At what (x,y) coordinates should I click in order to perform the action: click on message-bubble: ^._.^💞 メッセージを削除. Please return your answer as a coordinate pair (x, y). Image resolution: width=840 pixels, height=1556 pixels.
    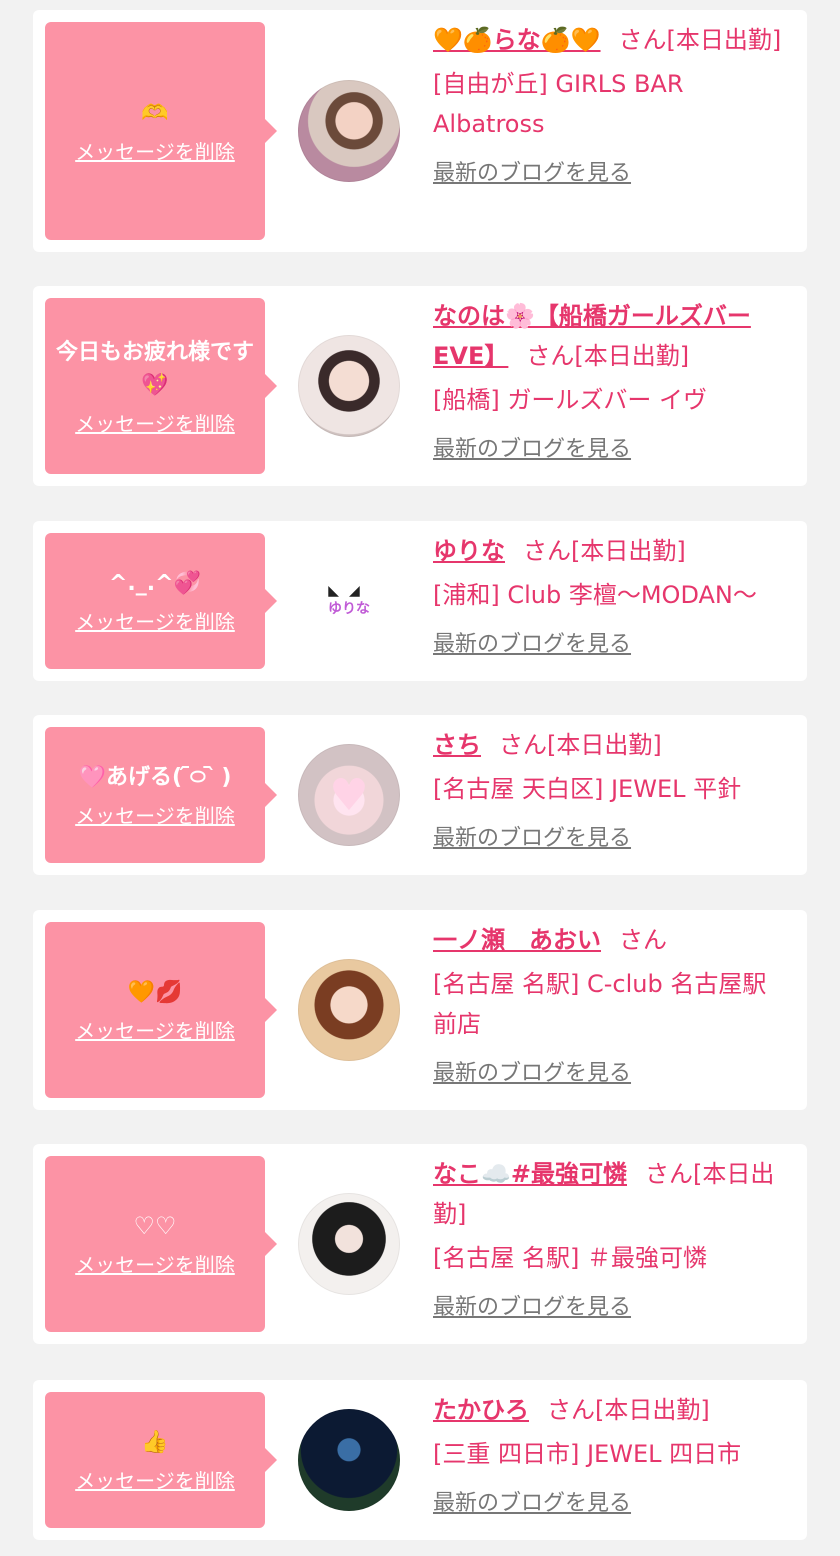
    Looking at the image, I should click on (161, 601).